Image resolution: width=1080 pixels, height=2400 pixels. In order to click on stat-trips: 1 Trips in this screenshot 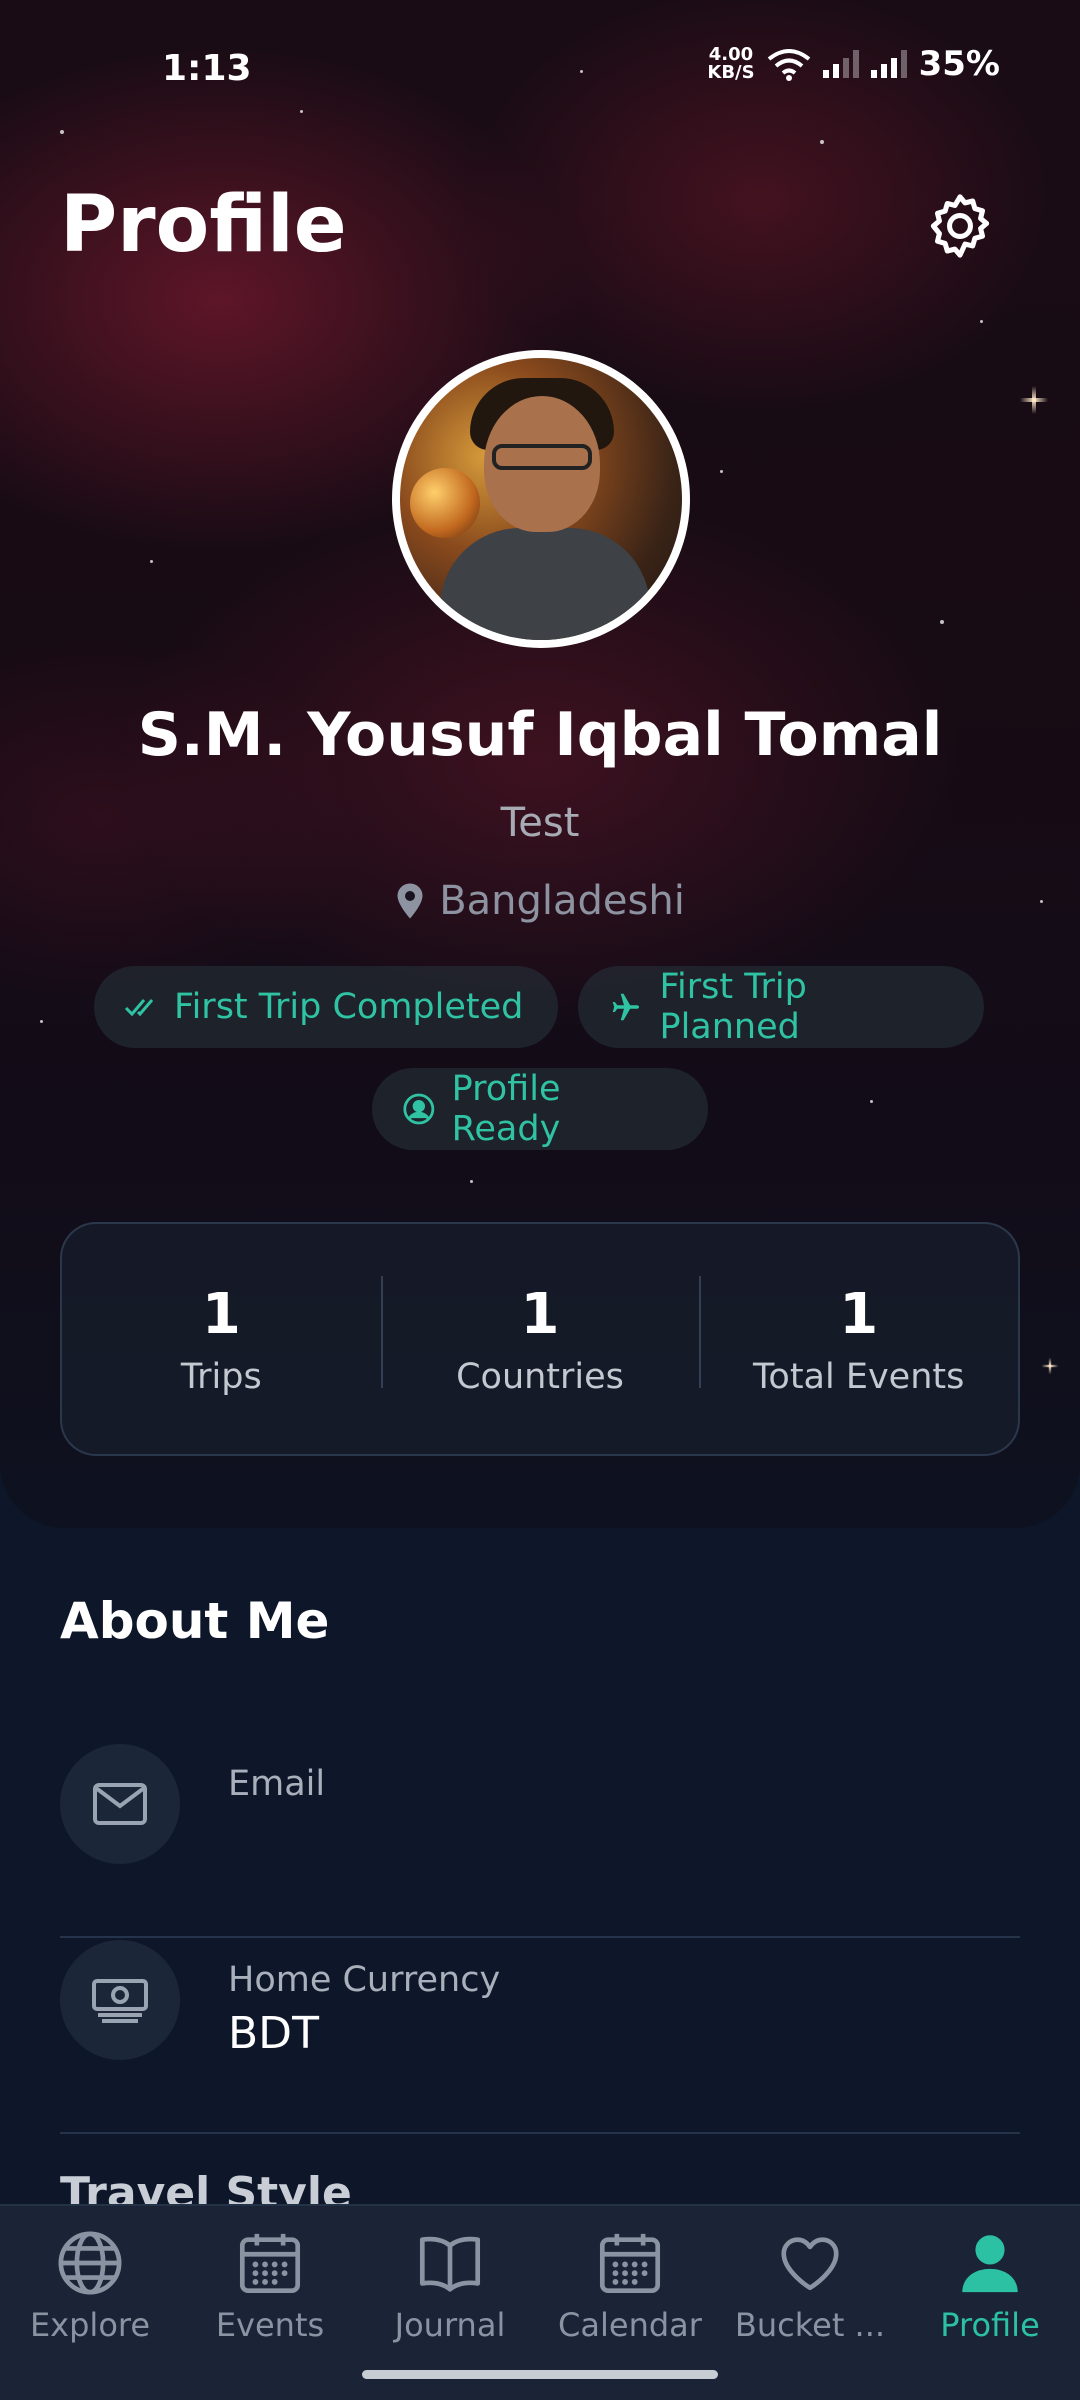, I will do `click(221, 1339)`.